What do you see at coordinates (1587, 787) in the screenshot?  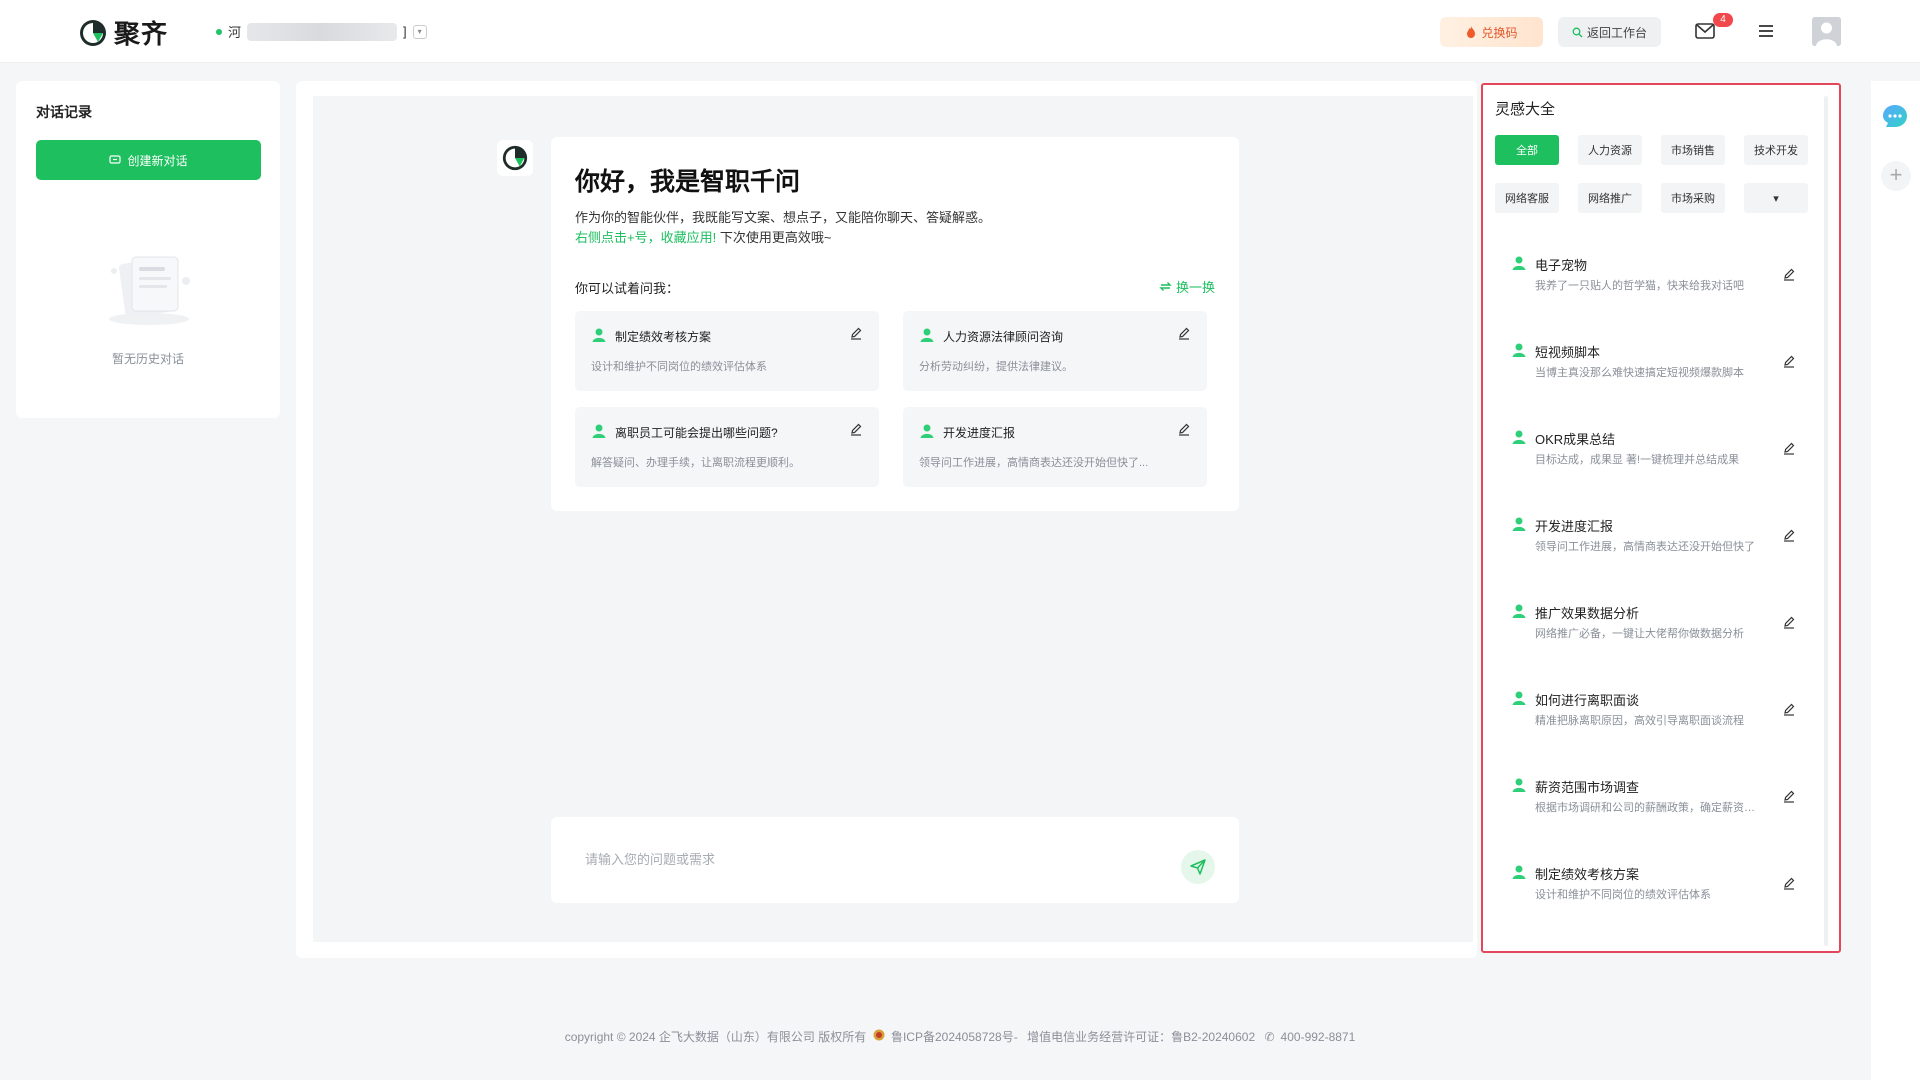 I see `item-title: 薪资范围市场调查` at bounding box center [1587, 787].